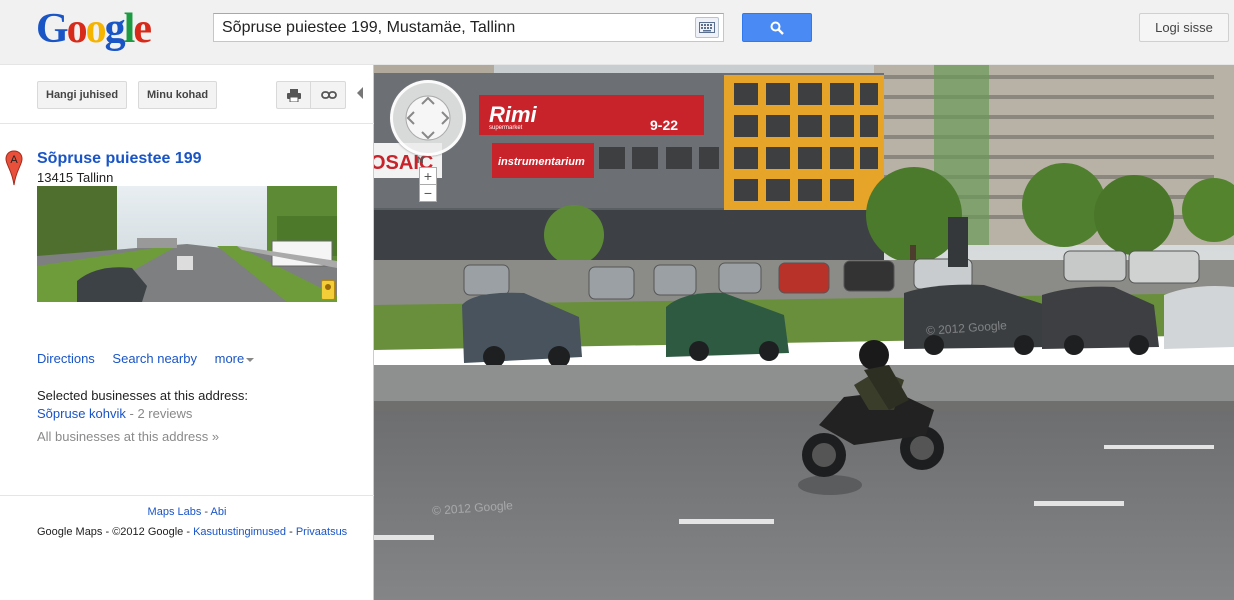 This screenshot has height=600, width=1234. What do you see at coordinates (128, 436) in the screenshot?
I see `all-businesses-link: All businesses at this address »` at bounding box center [128, 436].